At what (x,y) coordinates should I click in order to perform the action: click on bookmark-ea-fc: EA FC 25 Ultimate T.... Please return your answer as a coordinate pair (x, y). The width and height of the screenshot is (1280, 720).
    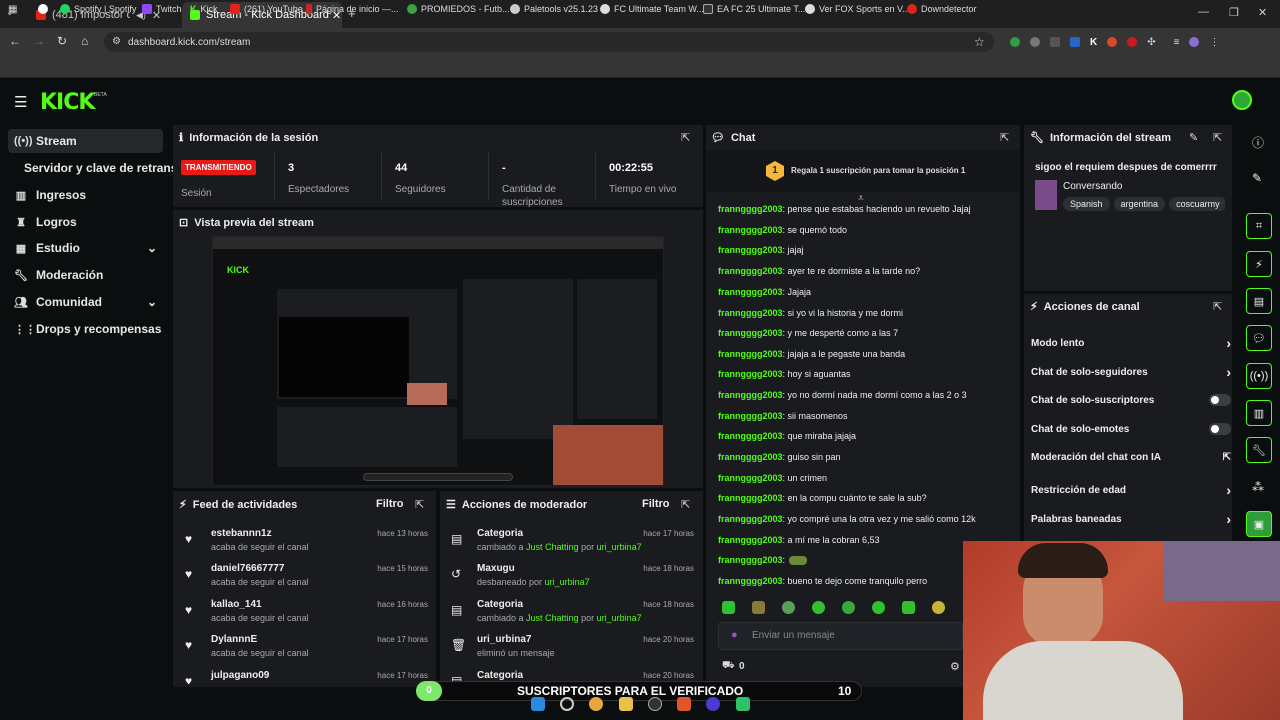
    Looking at the image, I should click on (754, 9).